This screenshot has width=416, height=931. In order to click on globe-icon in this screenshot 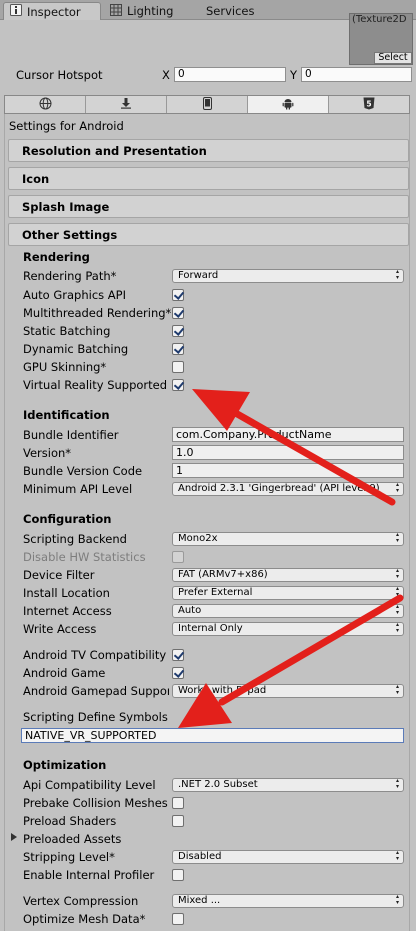, I will do `click(45, 105)`.